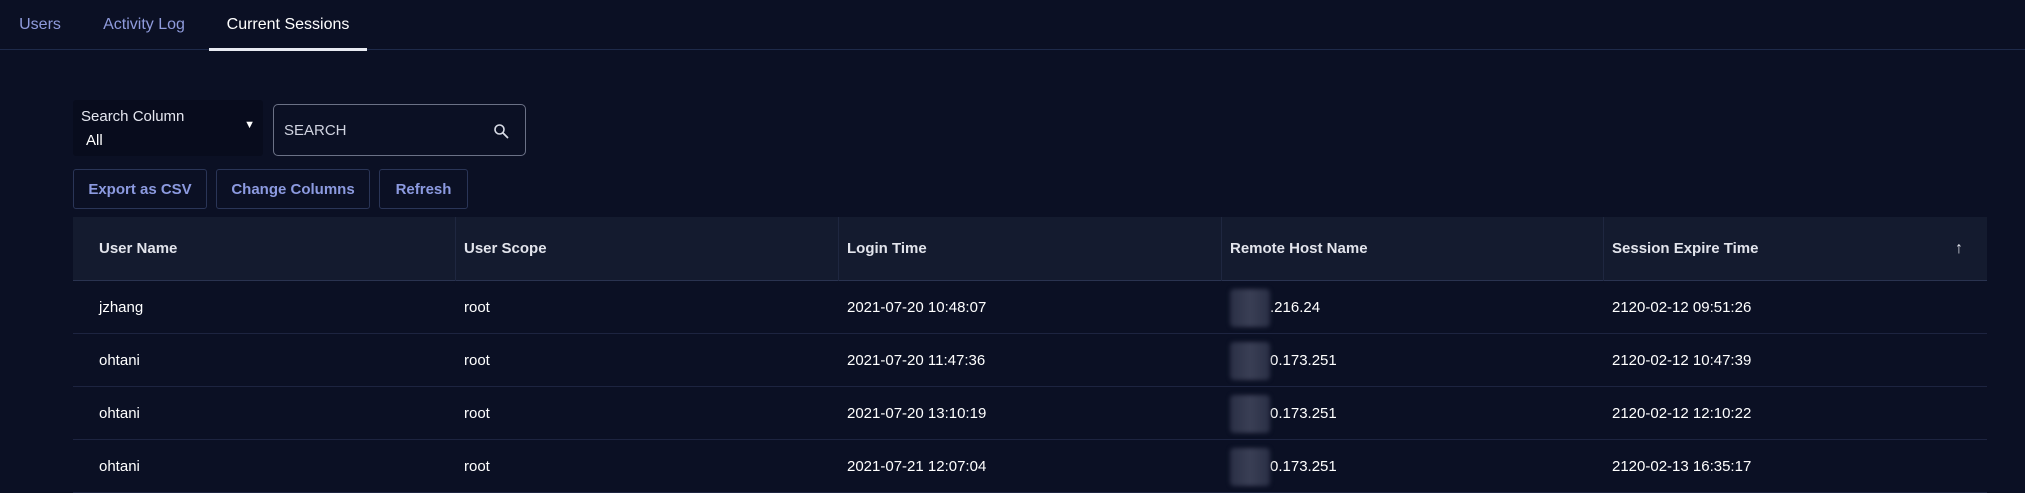 This screenshot has width=2025, height=493. I want to click on column-header-label: Session Expire Time, so click(1685, 248).